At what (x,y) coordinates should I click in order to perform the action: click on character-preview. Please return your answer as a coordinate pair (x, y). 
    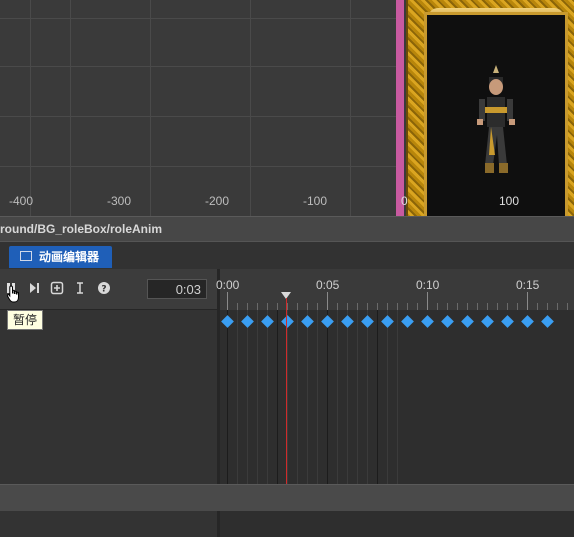
    Looking at the image, I should click on (496, 114).